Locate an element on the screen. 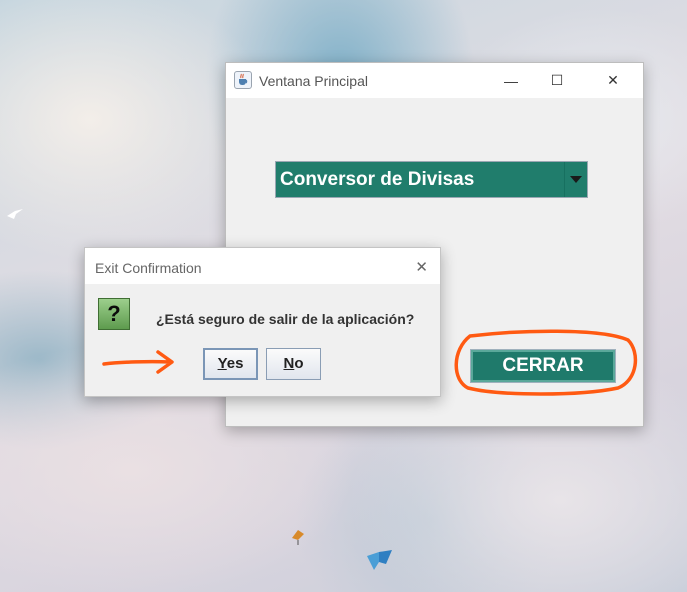 The height and width of the screenshot is (592, 687). no-mnemonic: N is located at coordinates (289, 363).